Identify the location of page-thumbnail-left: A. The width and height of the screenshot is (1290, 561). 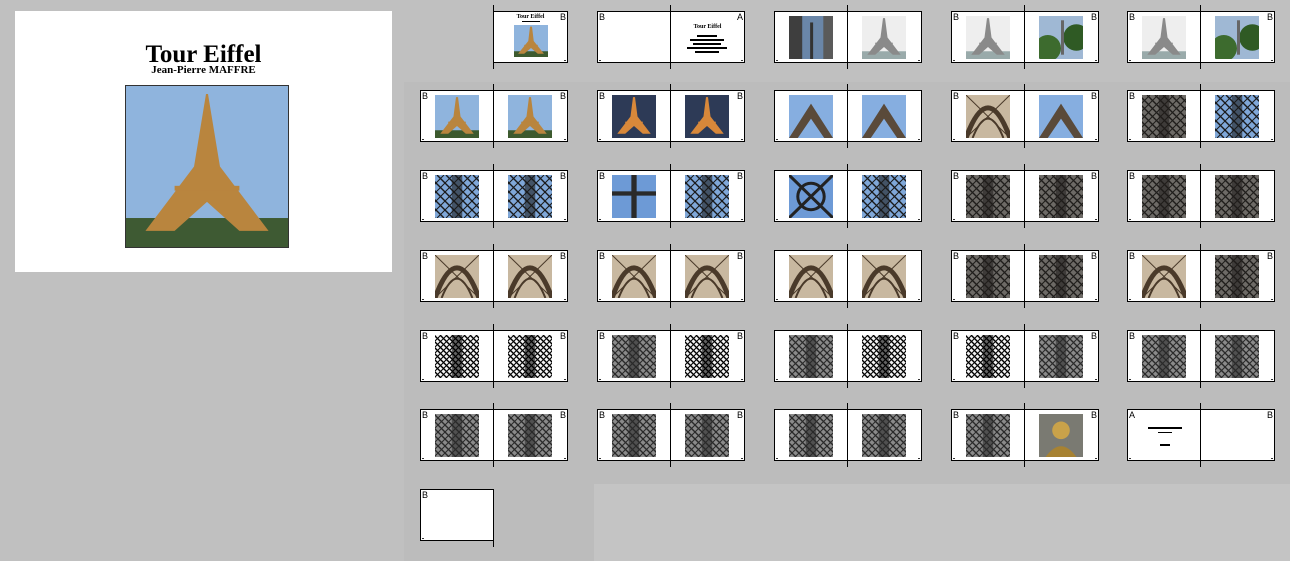
(1164, 435).